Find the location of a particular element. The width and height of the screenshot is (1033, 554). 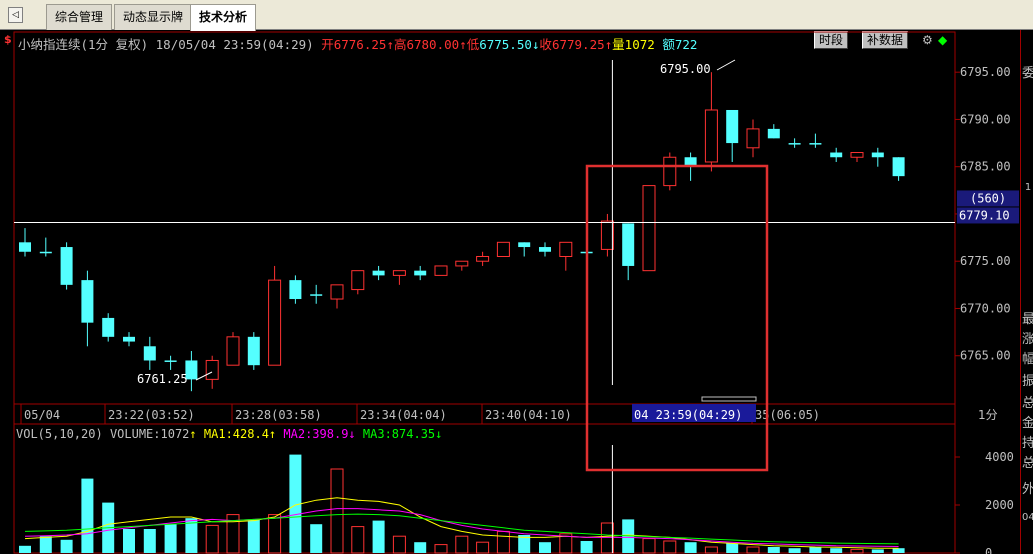

price-tick-label: 6770.00 is located at coordinates (985, 308).